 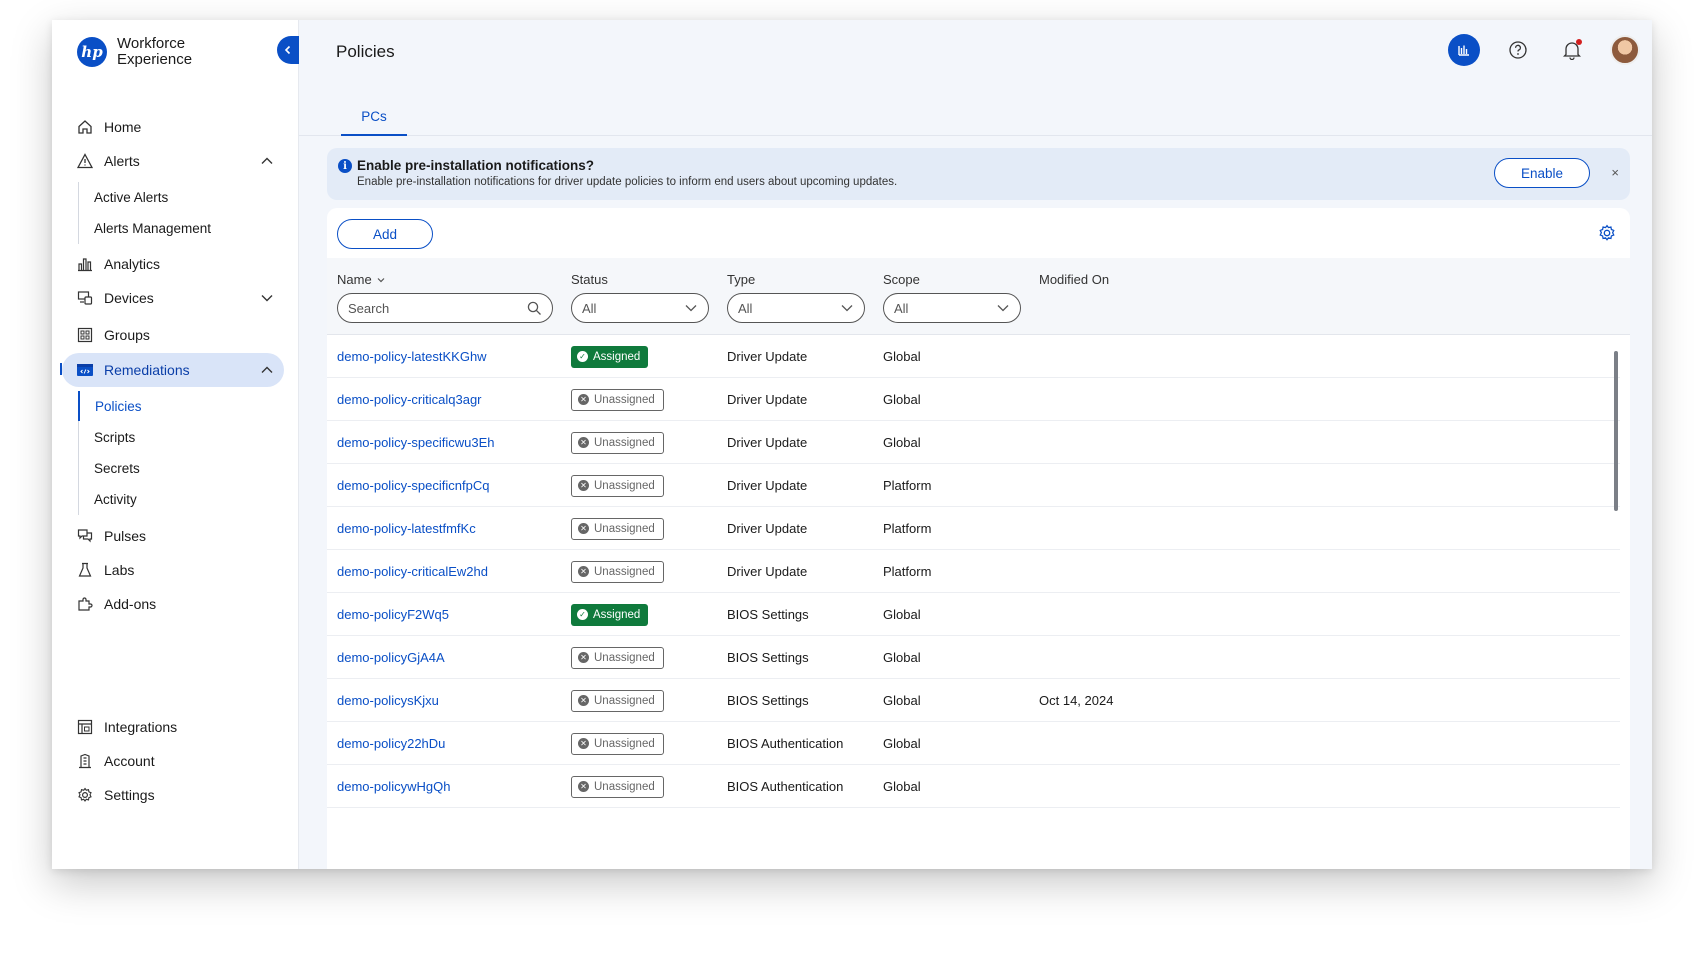 What do you see at coordinates (173, 536) in the screenshot?
I see `sidebar-item-pulses: Pulses` at bounding box center [173, 536].